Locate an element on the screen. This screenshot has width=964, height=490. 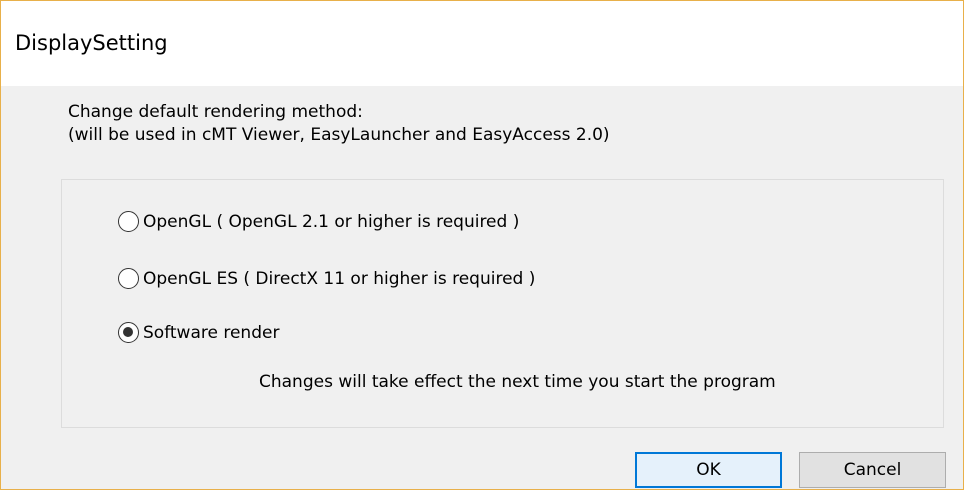
radio-opengl-es-indicator is located at coordinates (128, 278).